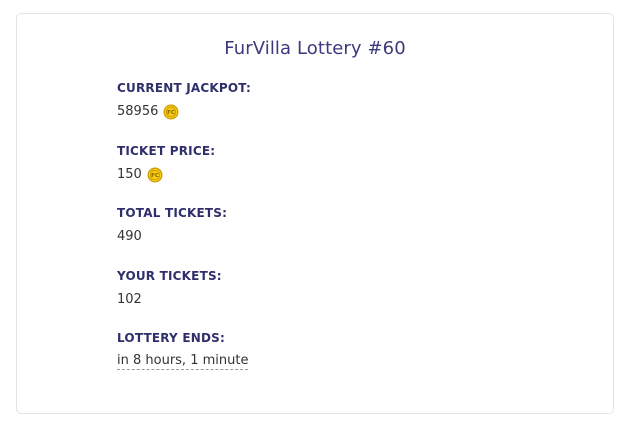  I want to click on ticket-price-label: TICKET PRICE:, so click(166, 150).